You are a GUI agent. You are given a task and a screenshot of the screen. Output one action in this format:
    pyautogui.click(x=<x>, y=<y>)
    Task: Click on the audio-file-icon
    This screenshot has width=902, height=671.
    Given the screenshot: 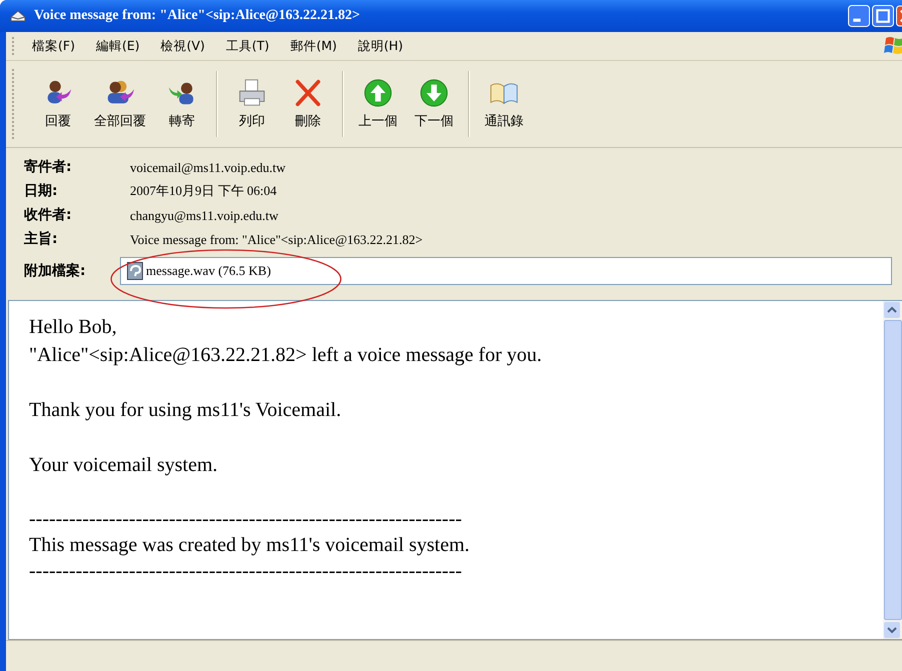 What is the action you would take?
    pyautogui.click(x=135, y=271)
    